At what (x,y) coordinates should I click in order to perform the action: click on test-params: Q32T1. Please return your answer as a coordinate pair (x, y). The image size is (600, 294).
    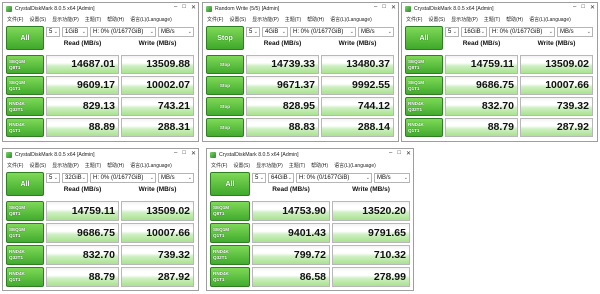
    Looking at the image, I should click on (16, 109).